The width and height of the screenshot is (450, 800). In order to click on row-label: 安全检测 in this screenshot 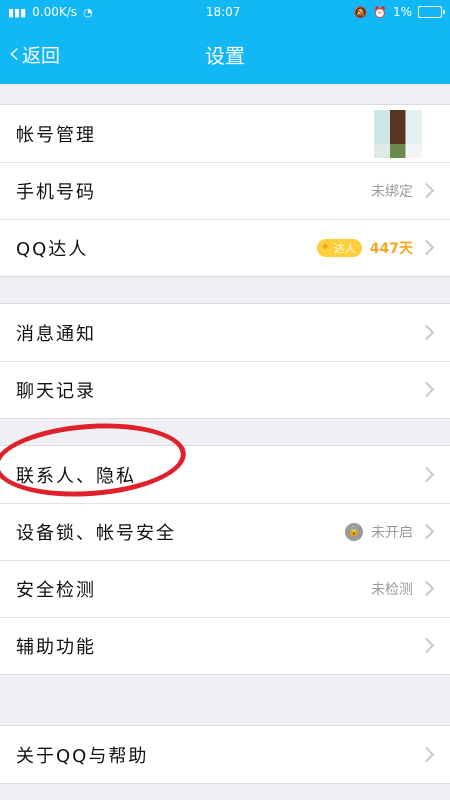, I will do `click(56, 590)`.